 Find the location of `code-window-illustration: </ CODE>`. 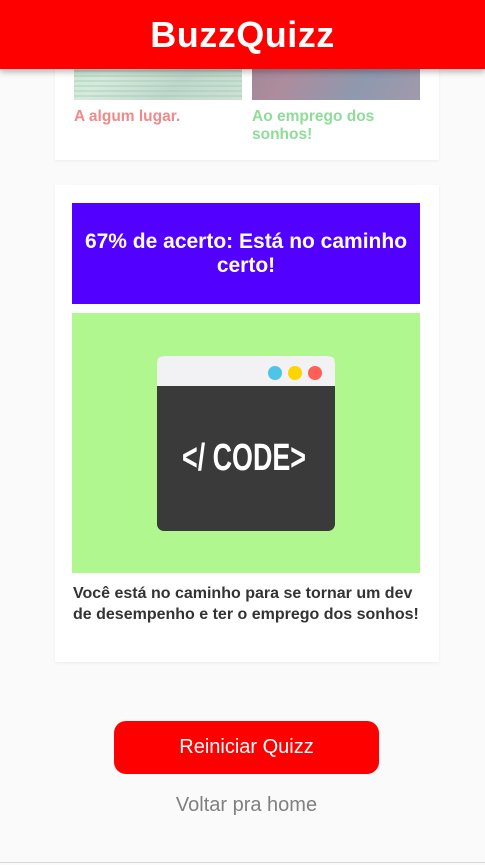

code-window-illustration: </ CODE> is located at coordinates (246, 443).